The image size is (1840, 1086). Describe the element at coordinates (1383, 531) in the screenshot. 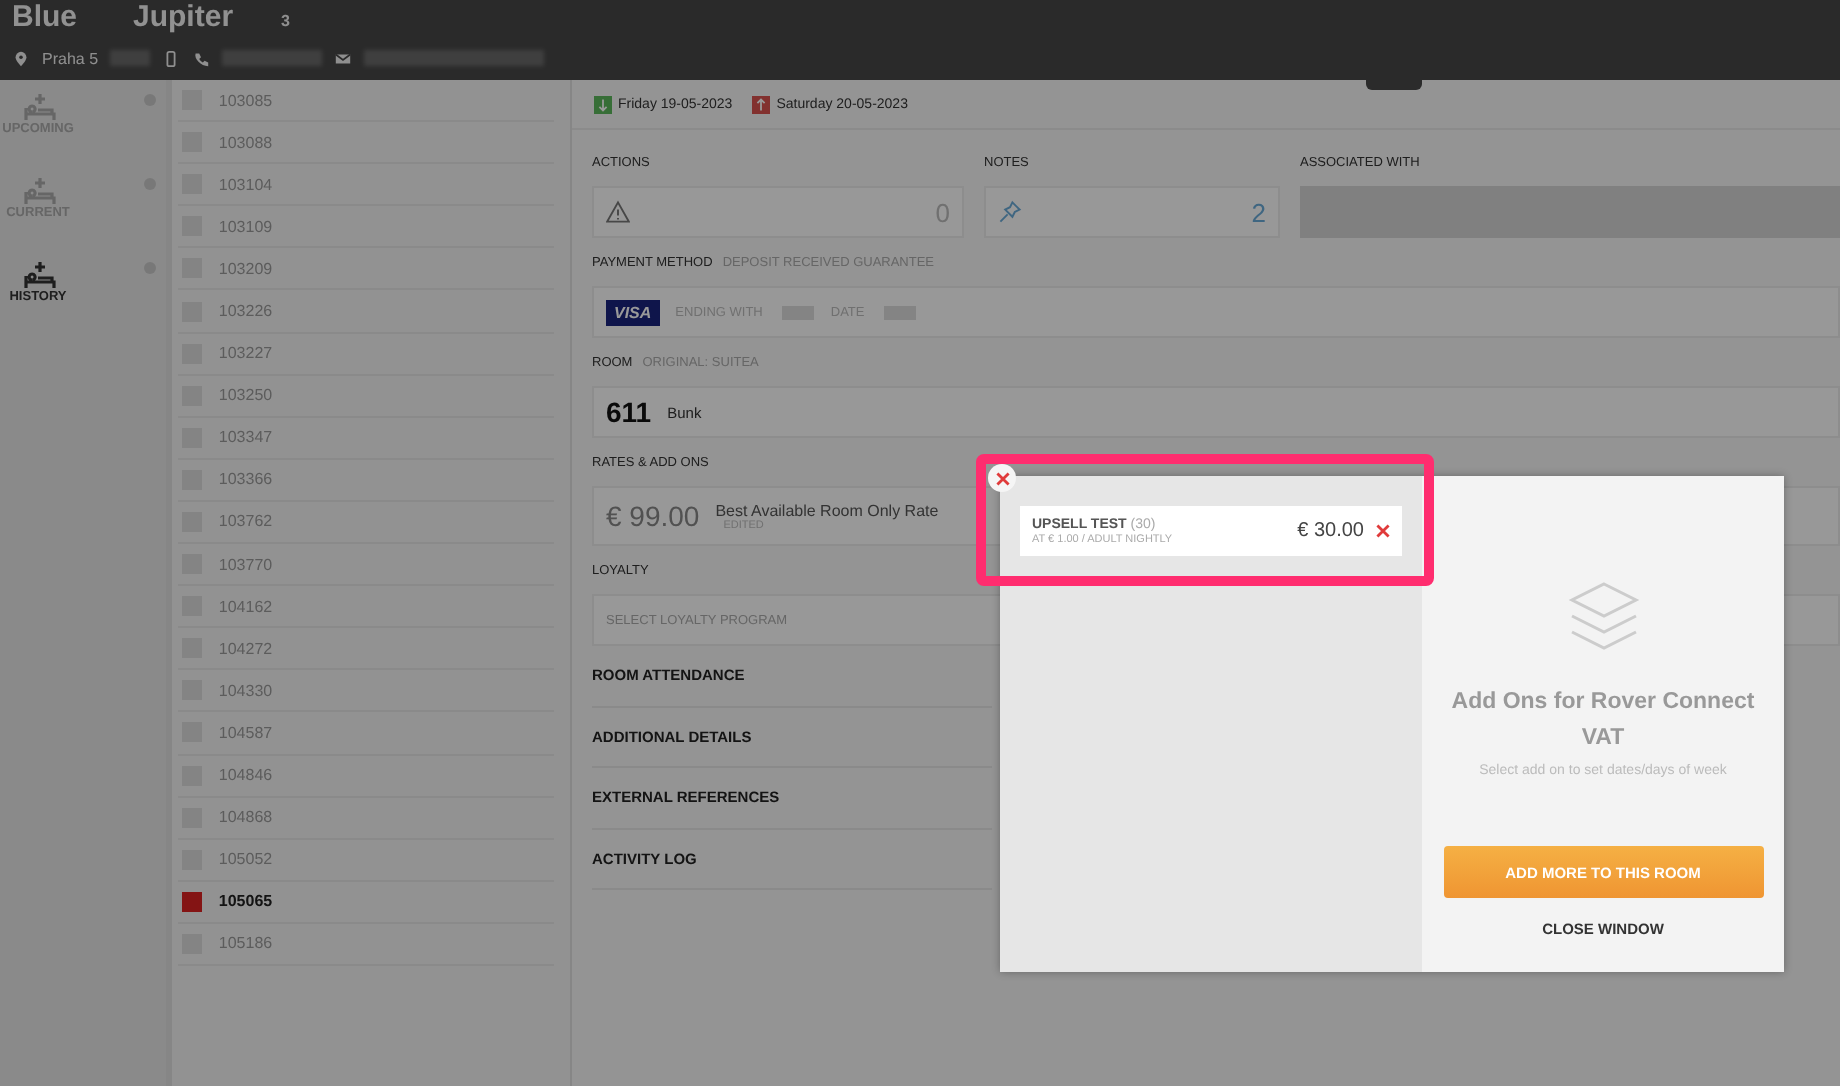

I see `remove-icon` at that location.